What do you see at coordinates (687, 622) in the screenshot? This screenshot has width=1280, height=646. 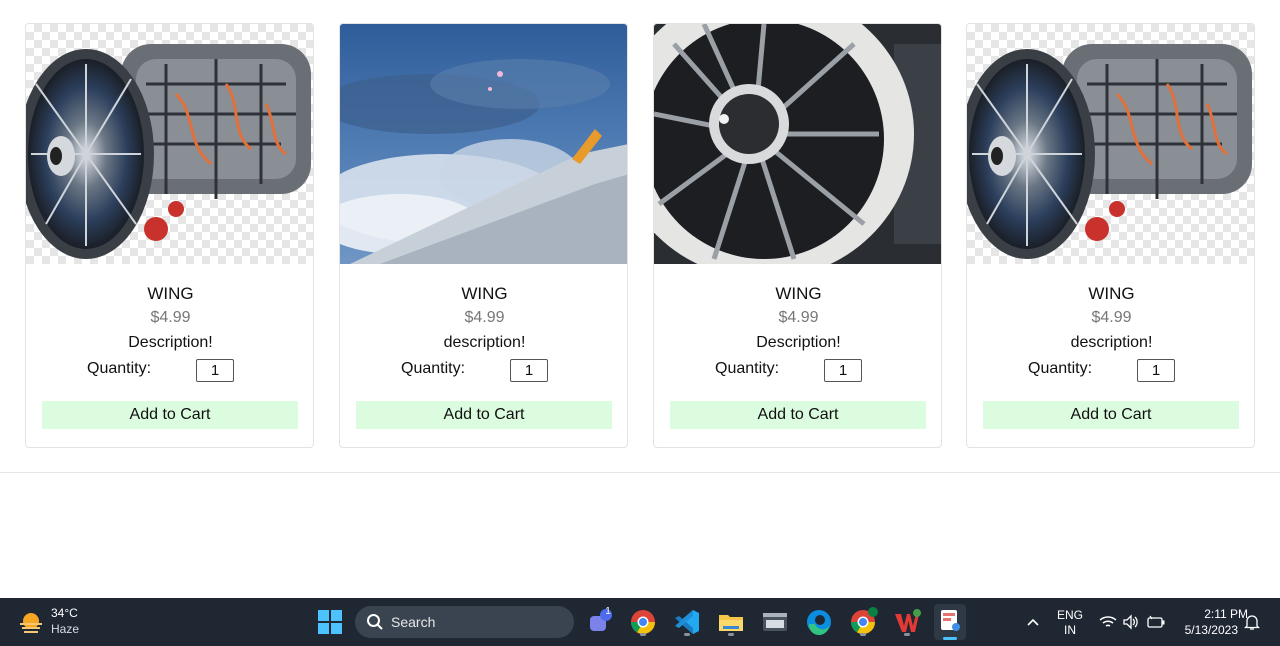 I see `vscode-icon` at bounding box center [687, 622].